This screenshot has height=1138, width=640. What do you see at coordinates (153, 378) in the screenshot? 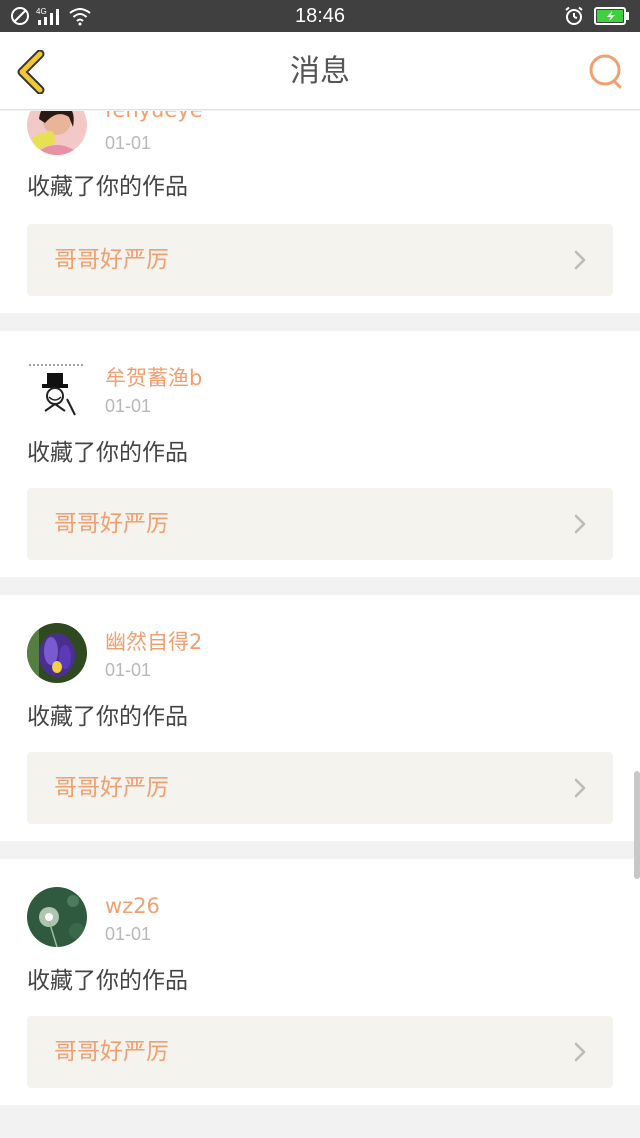
I see `username: 牟贺蓄渔b` at bounding box center [153, 378].